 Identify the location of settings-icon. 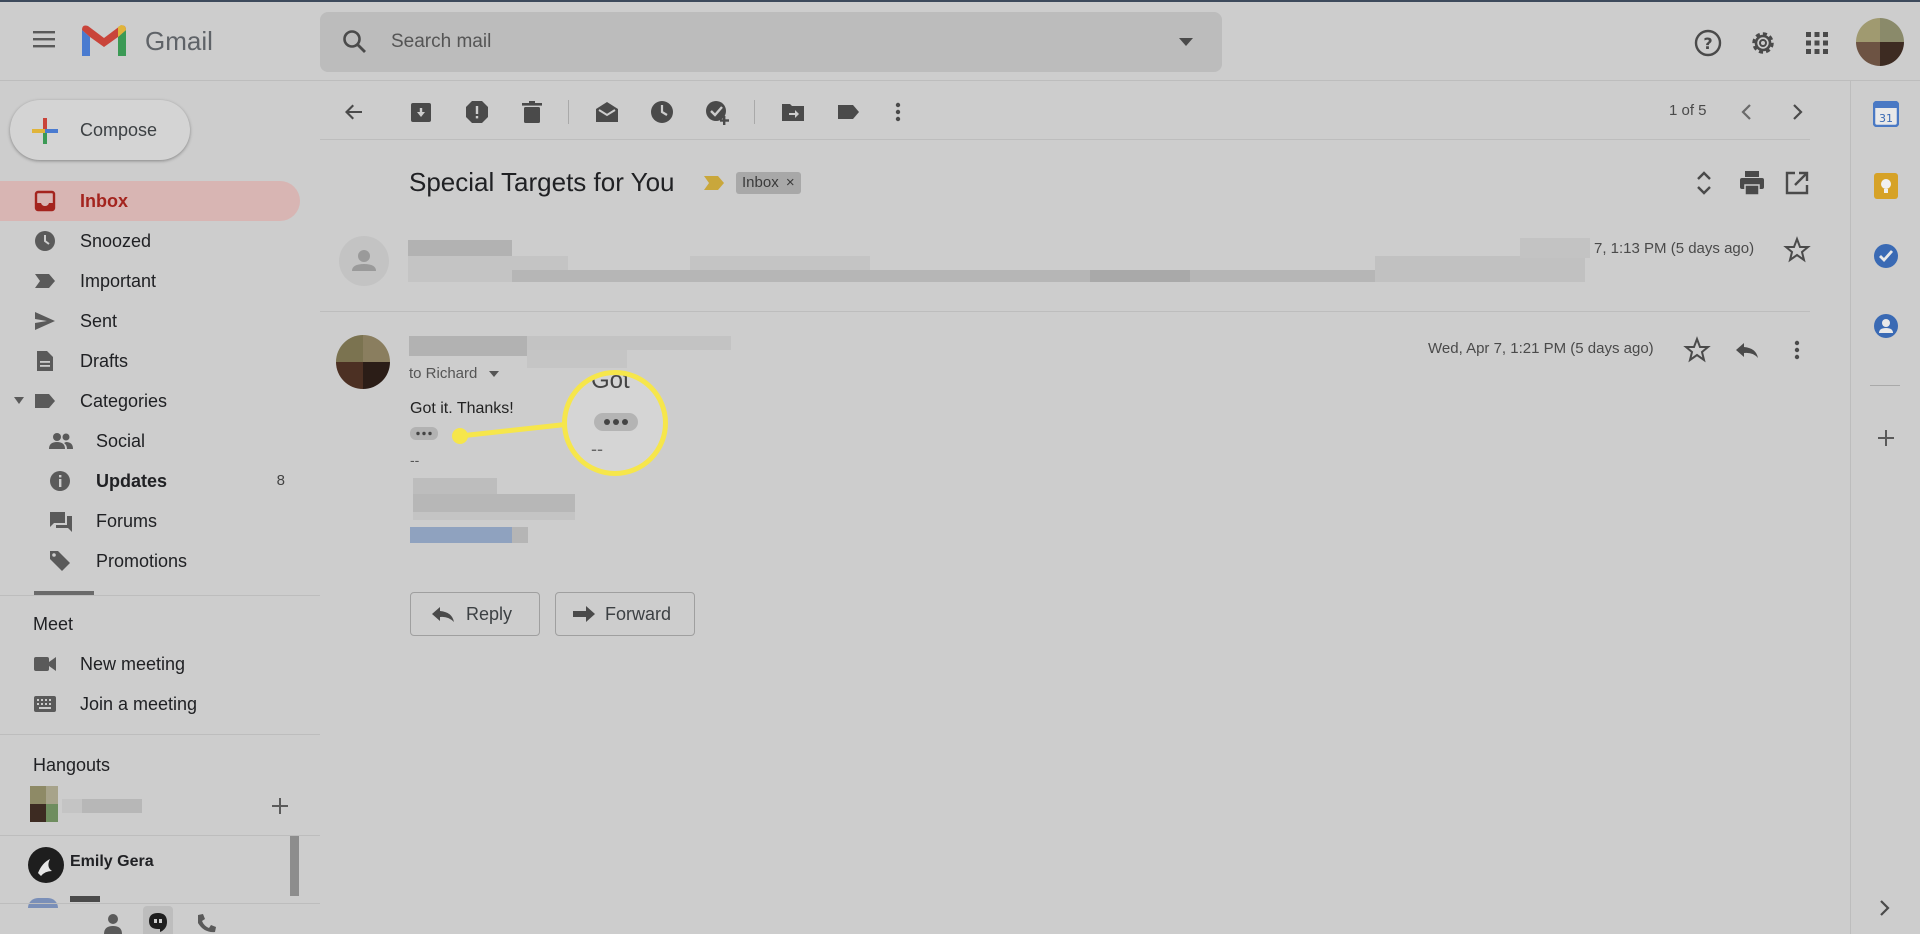
(1763, 43).